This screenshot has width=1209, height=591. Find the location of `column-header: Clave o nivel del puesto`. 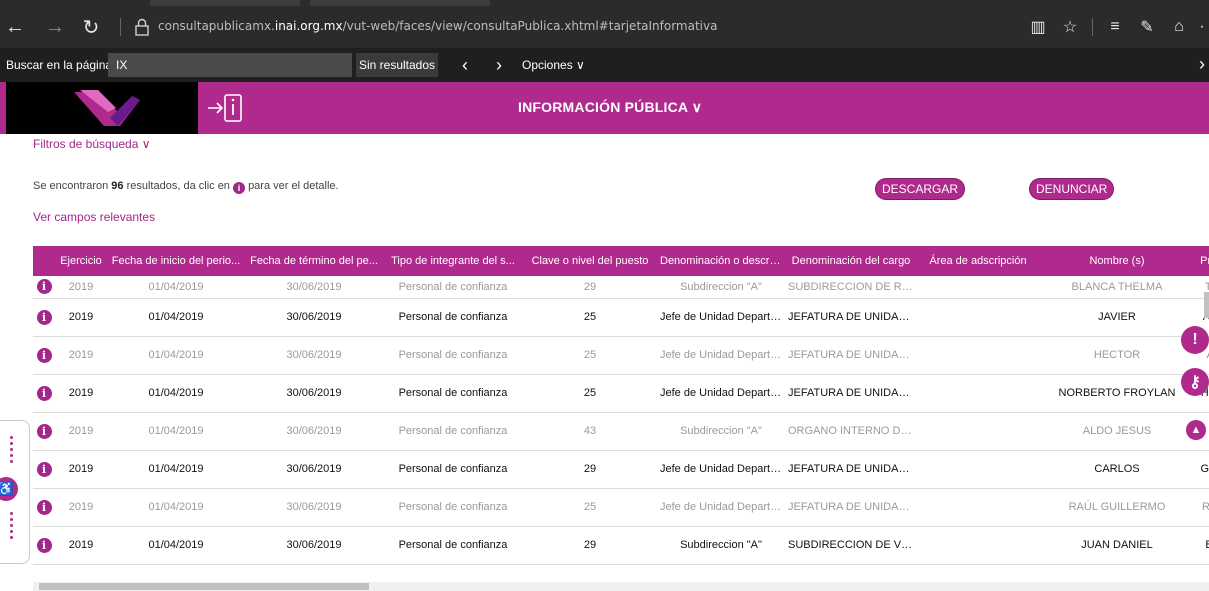

column-header: Clave o nivel del puesto is located at coordinates (590, 261).